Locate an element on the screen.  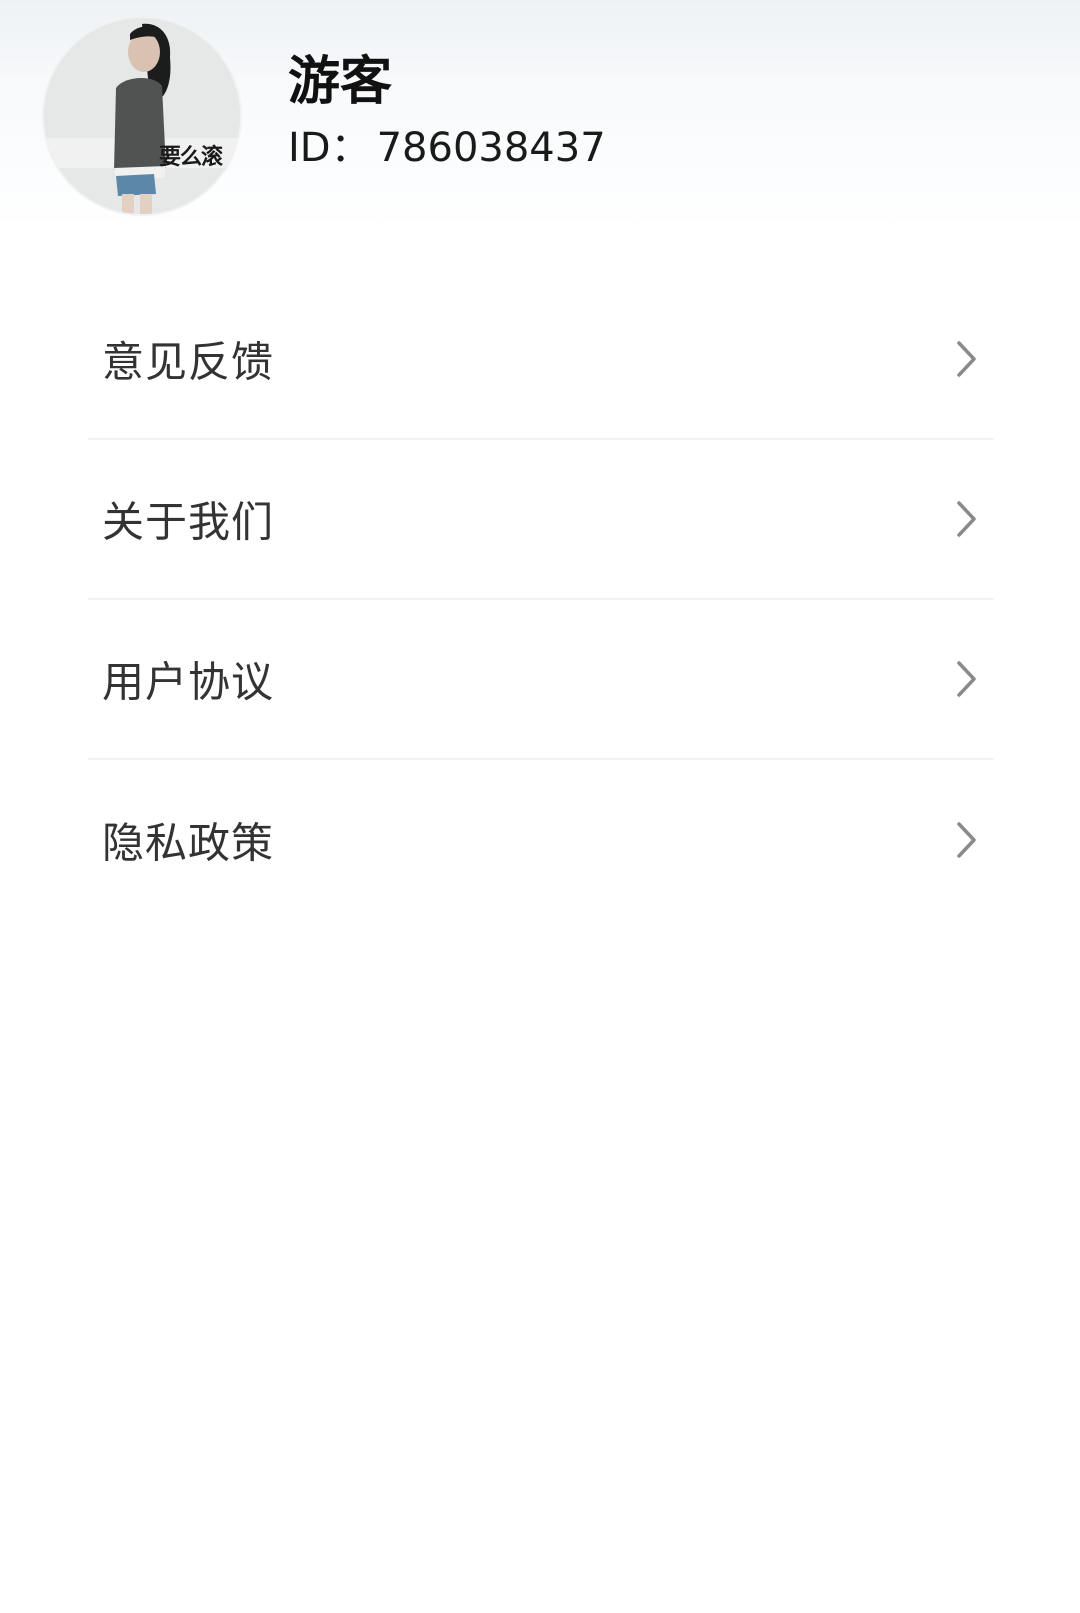
menu-item-user-agreement: 用户协议 is located at coordinates (541, 680).